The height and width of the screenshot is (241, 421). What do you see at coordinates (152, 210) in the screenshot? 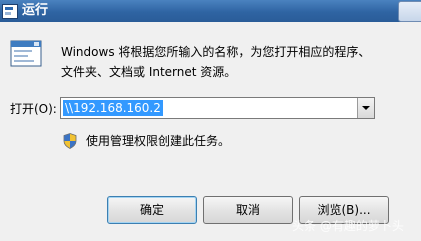
I see `ok-button: 确定` at bounding box center [152, 210].